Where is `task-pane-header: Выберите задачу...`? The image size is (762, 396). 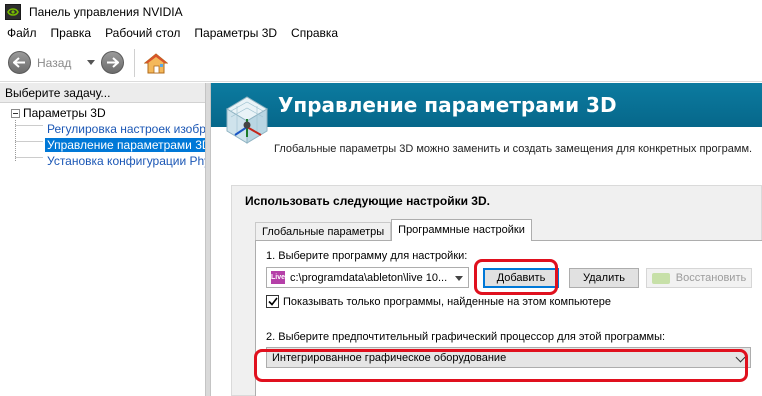
task-pane-header: Выберите задачу... is located at coordinates (102, 93).